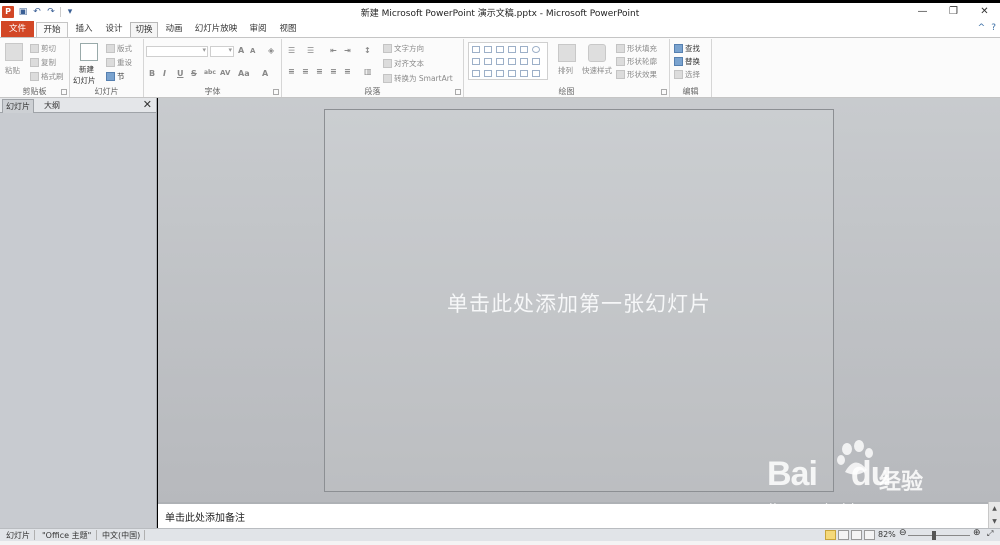  I want to click on tab-review: 审阅, so click(258, 29).